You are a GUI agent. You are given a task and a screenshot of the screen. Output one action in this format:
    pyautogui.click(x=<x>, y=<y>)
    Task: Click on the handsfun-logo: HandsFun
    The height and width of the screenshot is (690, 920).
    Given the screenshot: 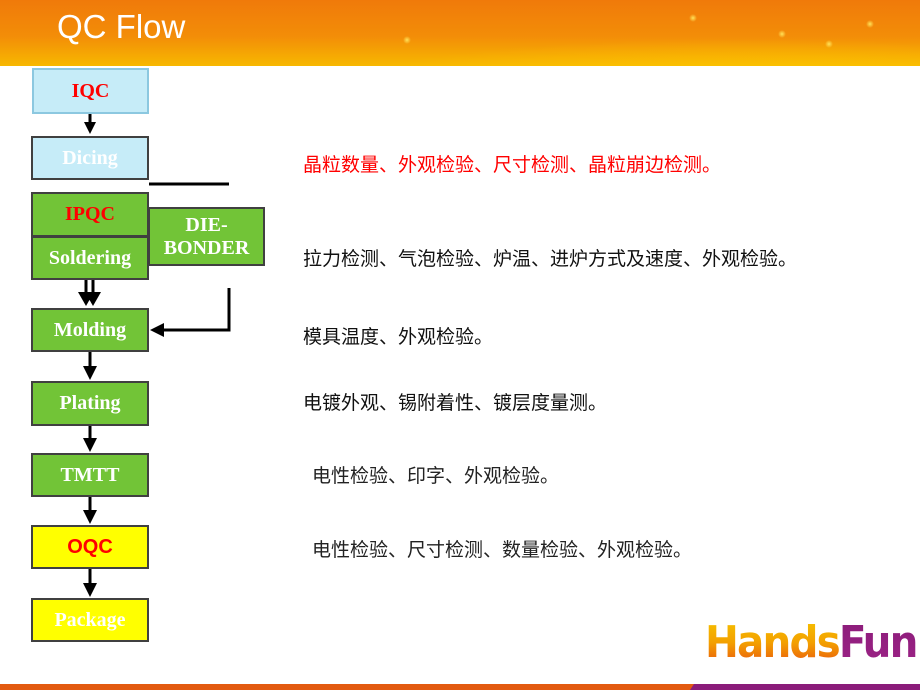 What is the action you would take?
    pyautogui.click(x=812, y=642)
    